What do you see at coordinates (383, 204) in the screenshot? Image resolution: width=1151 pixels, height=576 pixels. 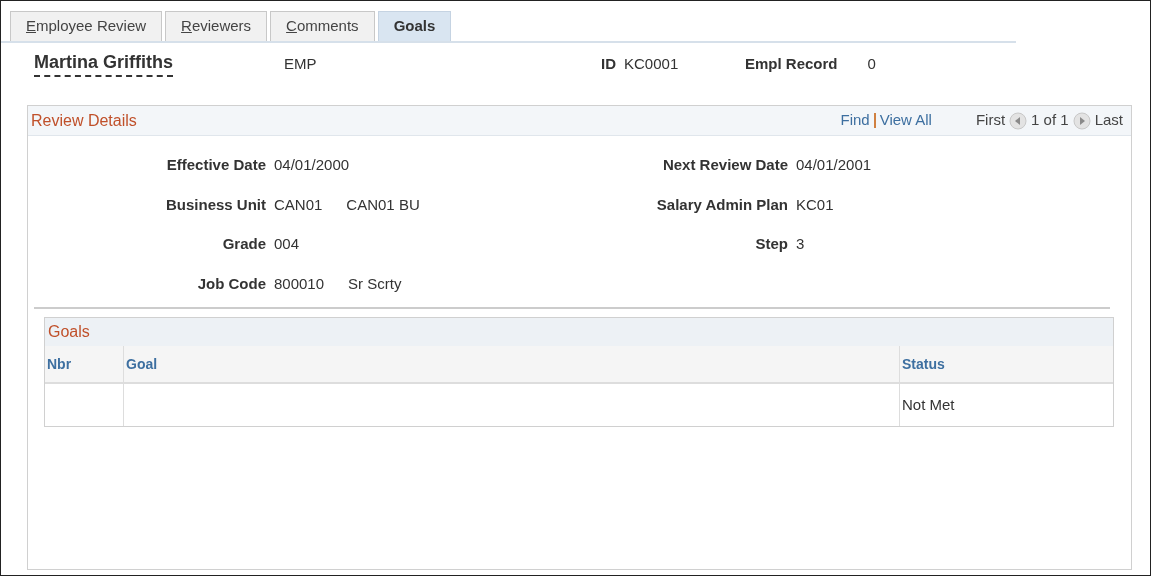 I see `field-value: CAN01 BU` at bounding box center [383, 204].